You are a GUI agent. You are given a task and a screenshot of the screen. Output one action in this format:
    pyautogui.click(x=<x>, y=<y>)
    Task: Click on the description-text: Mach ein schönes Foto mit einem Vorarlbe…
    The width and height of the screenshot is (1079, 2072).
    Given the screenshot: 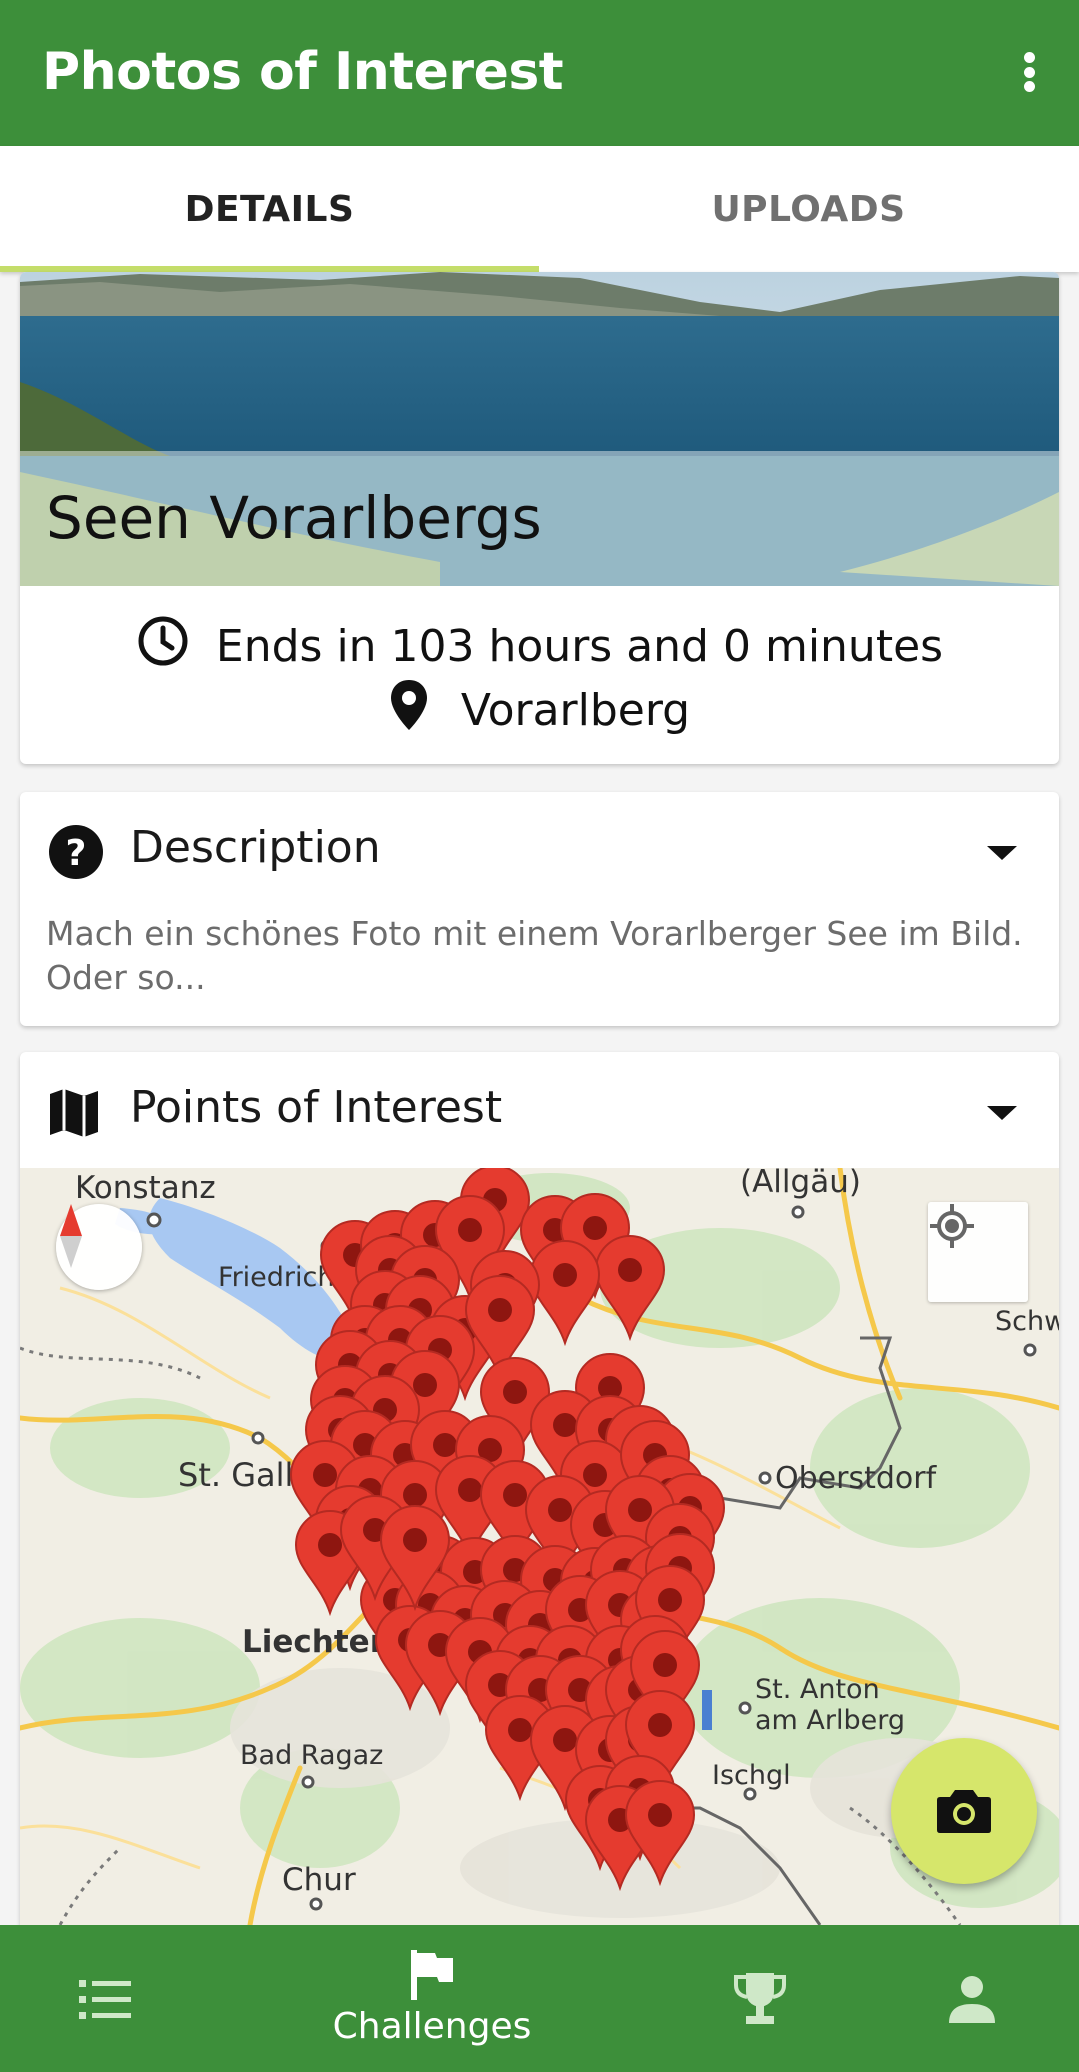 What is the action you would take?
    pyautogui.click(x=534, y=955)
    